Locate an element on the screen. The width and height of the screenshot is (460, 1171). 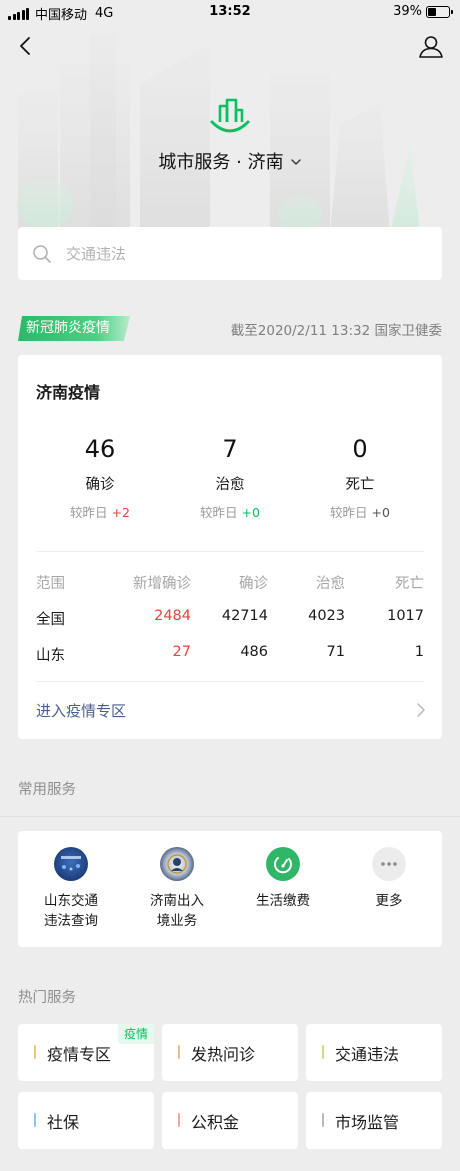
data-source-timestamp: 截至2020/2/11 13:32 国家卫健委 is located at coordinates (336, 331).